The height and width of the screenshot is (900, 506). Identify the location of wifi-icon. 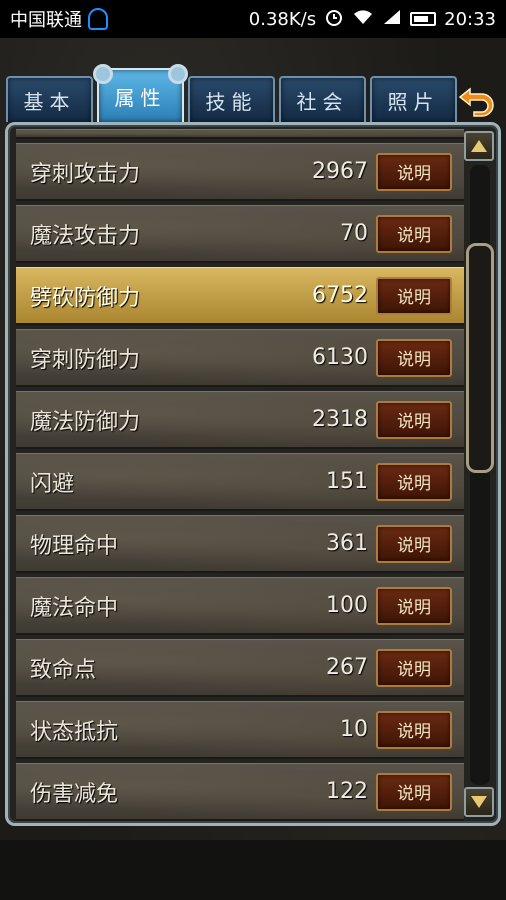
(363, 19).